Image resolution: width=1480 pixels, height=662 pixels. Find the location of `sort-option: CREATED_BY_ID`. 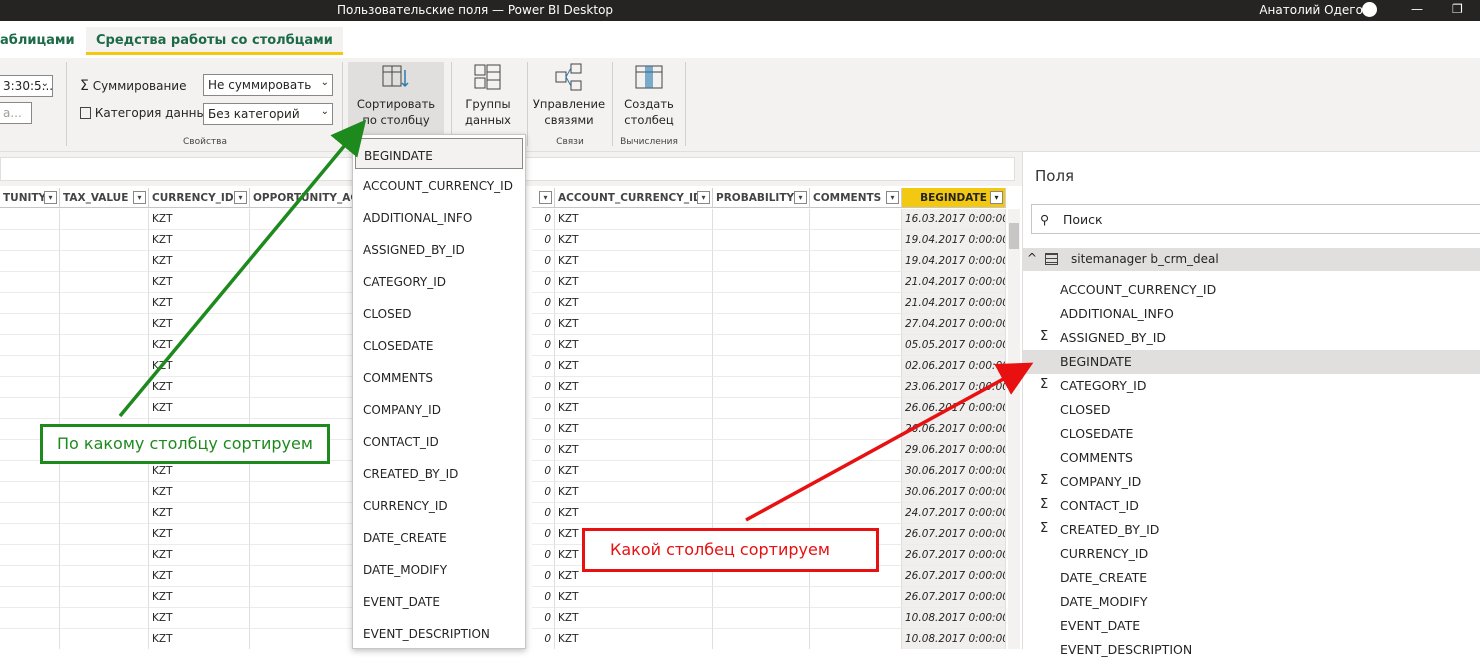

sort-option: CREATED_BY_ID is located at coordinates (439, 473).